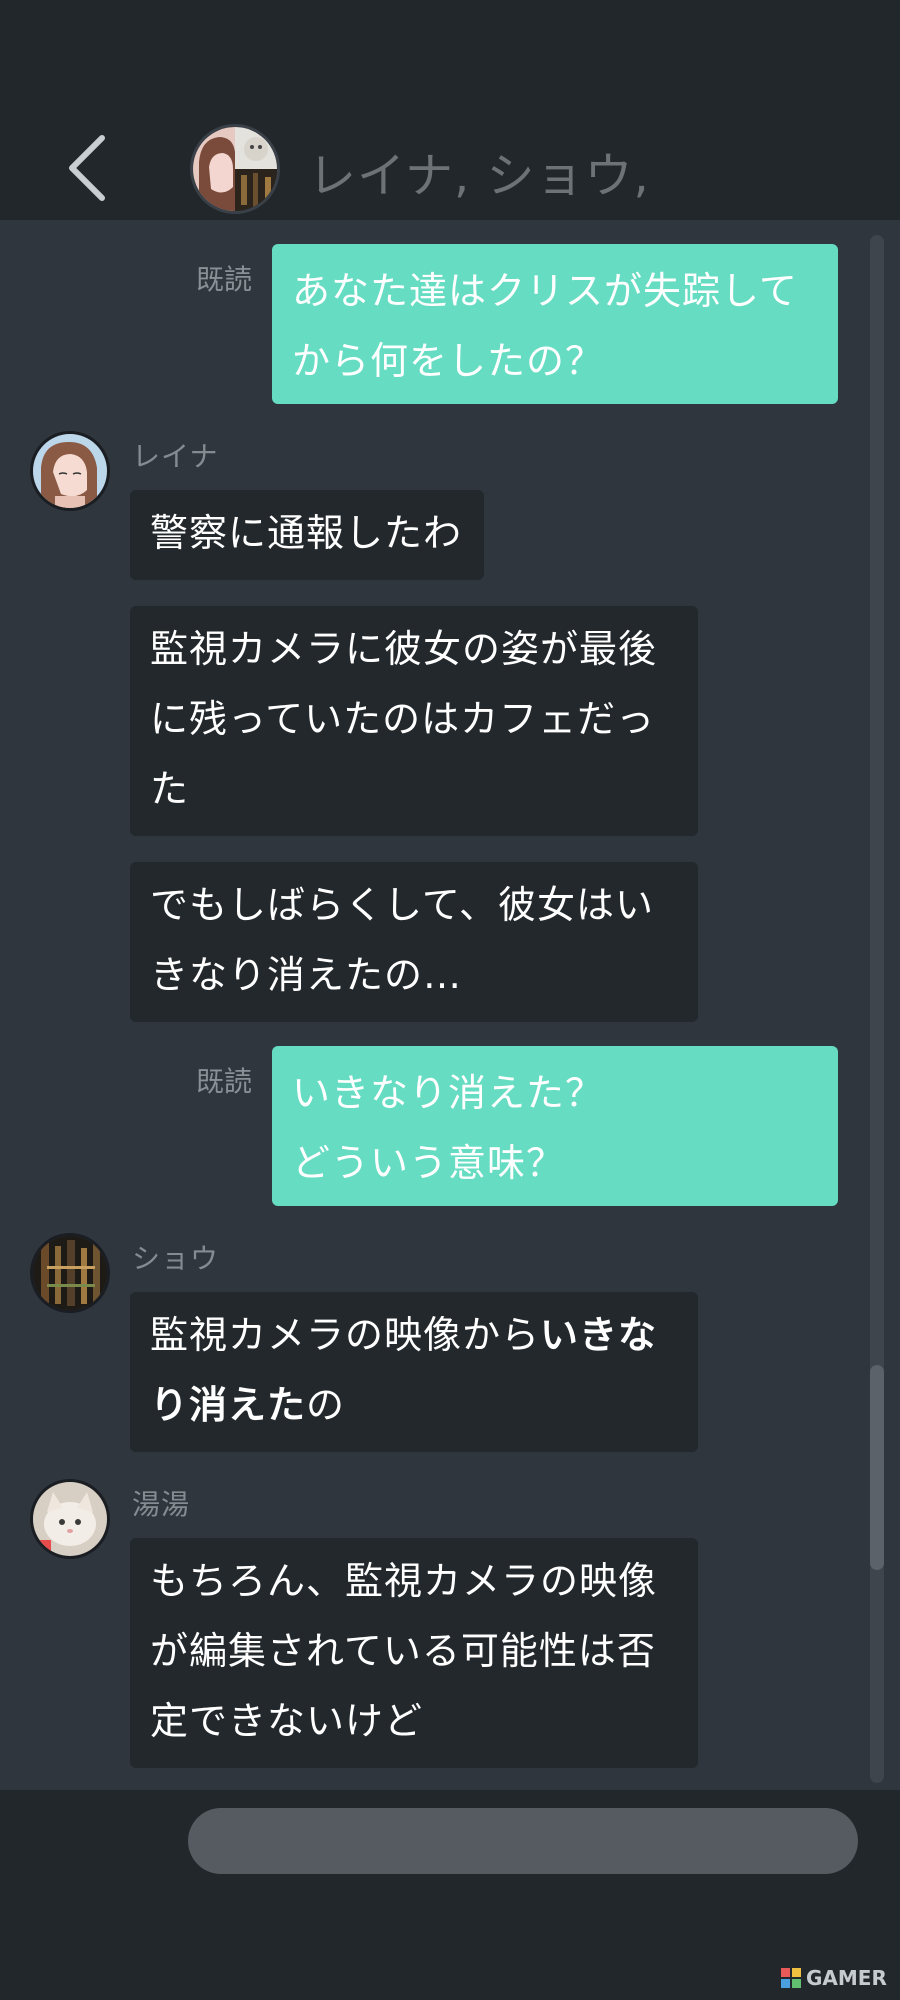  What do you see at coordinates (877, 1467) in the screenshot?
I see `scrollbar-thumb` at bounding box center [877, 1467].